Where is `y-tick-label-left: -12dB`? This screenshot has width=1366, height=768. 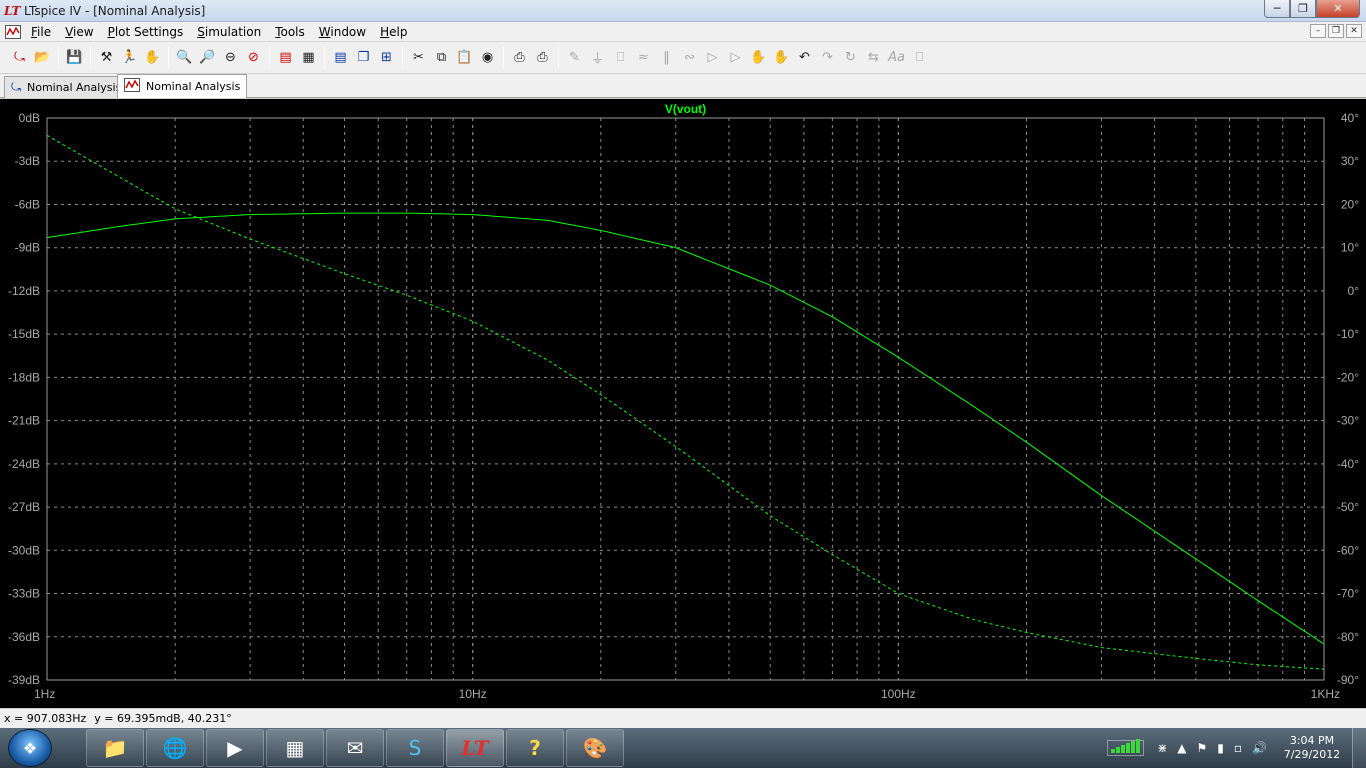 y-tick-label-left: -12dB is located at coordinates (24, 291).